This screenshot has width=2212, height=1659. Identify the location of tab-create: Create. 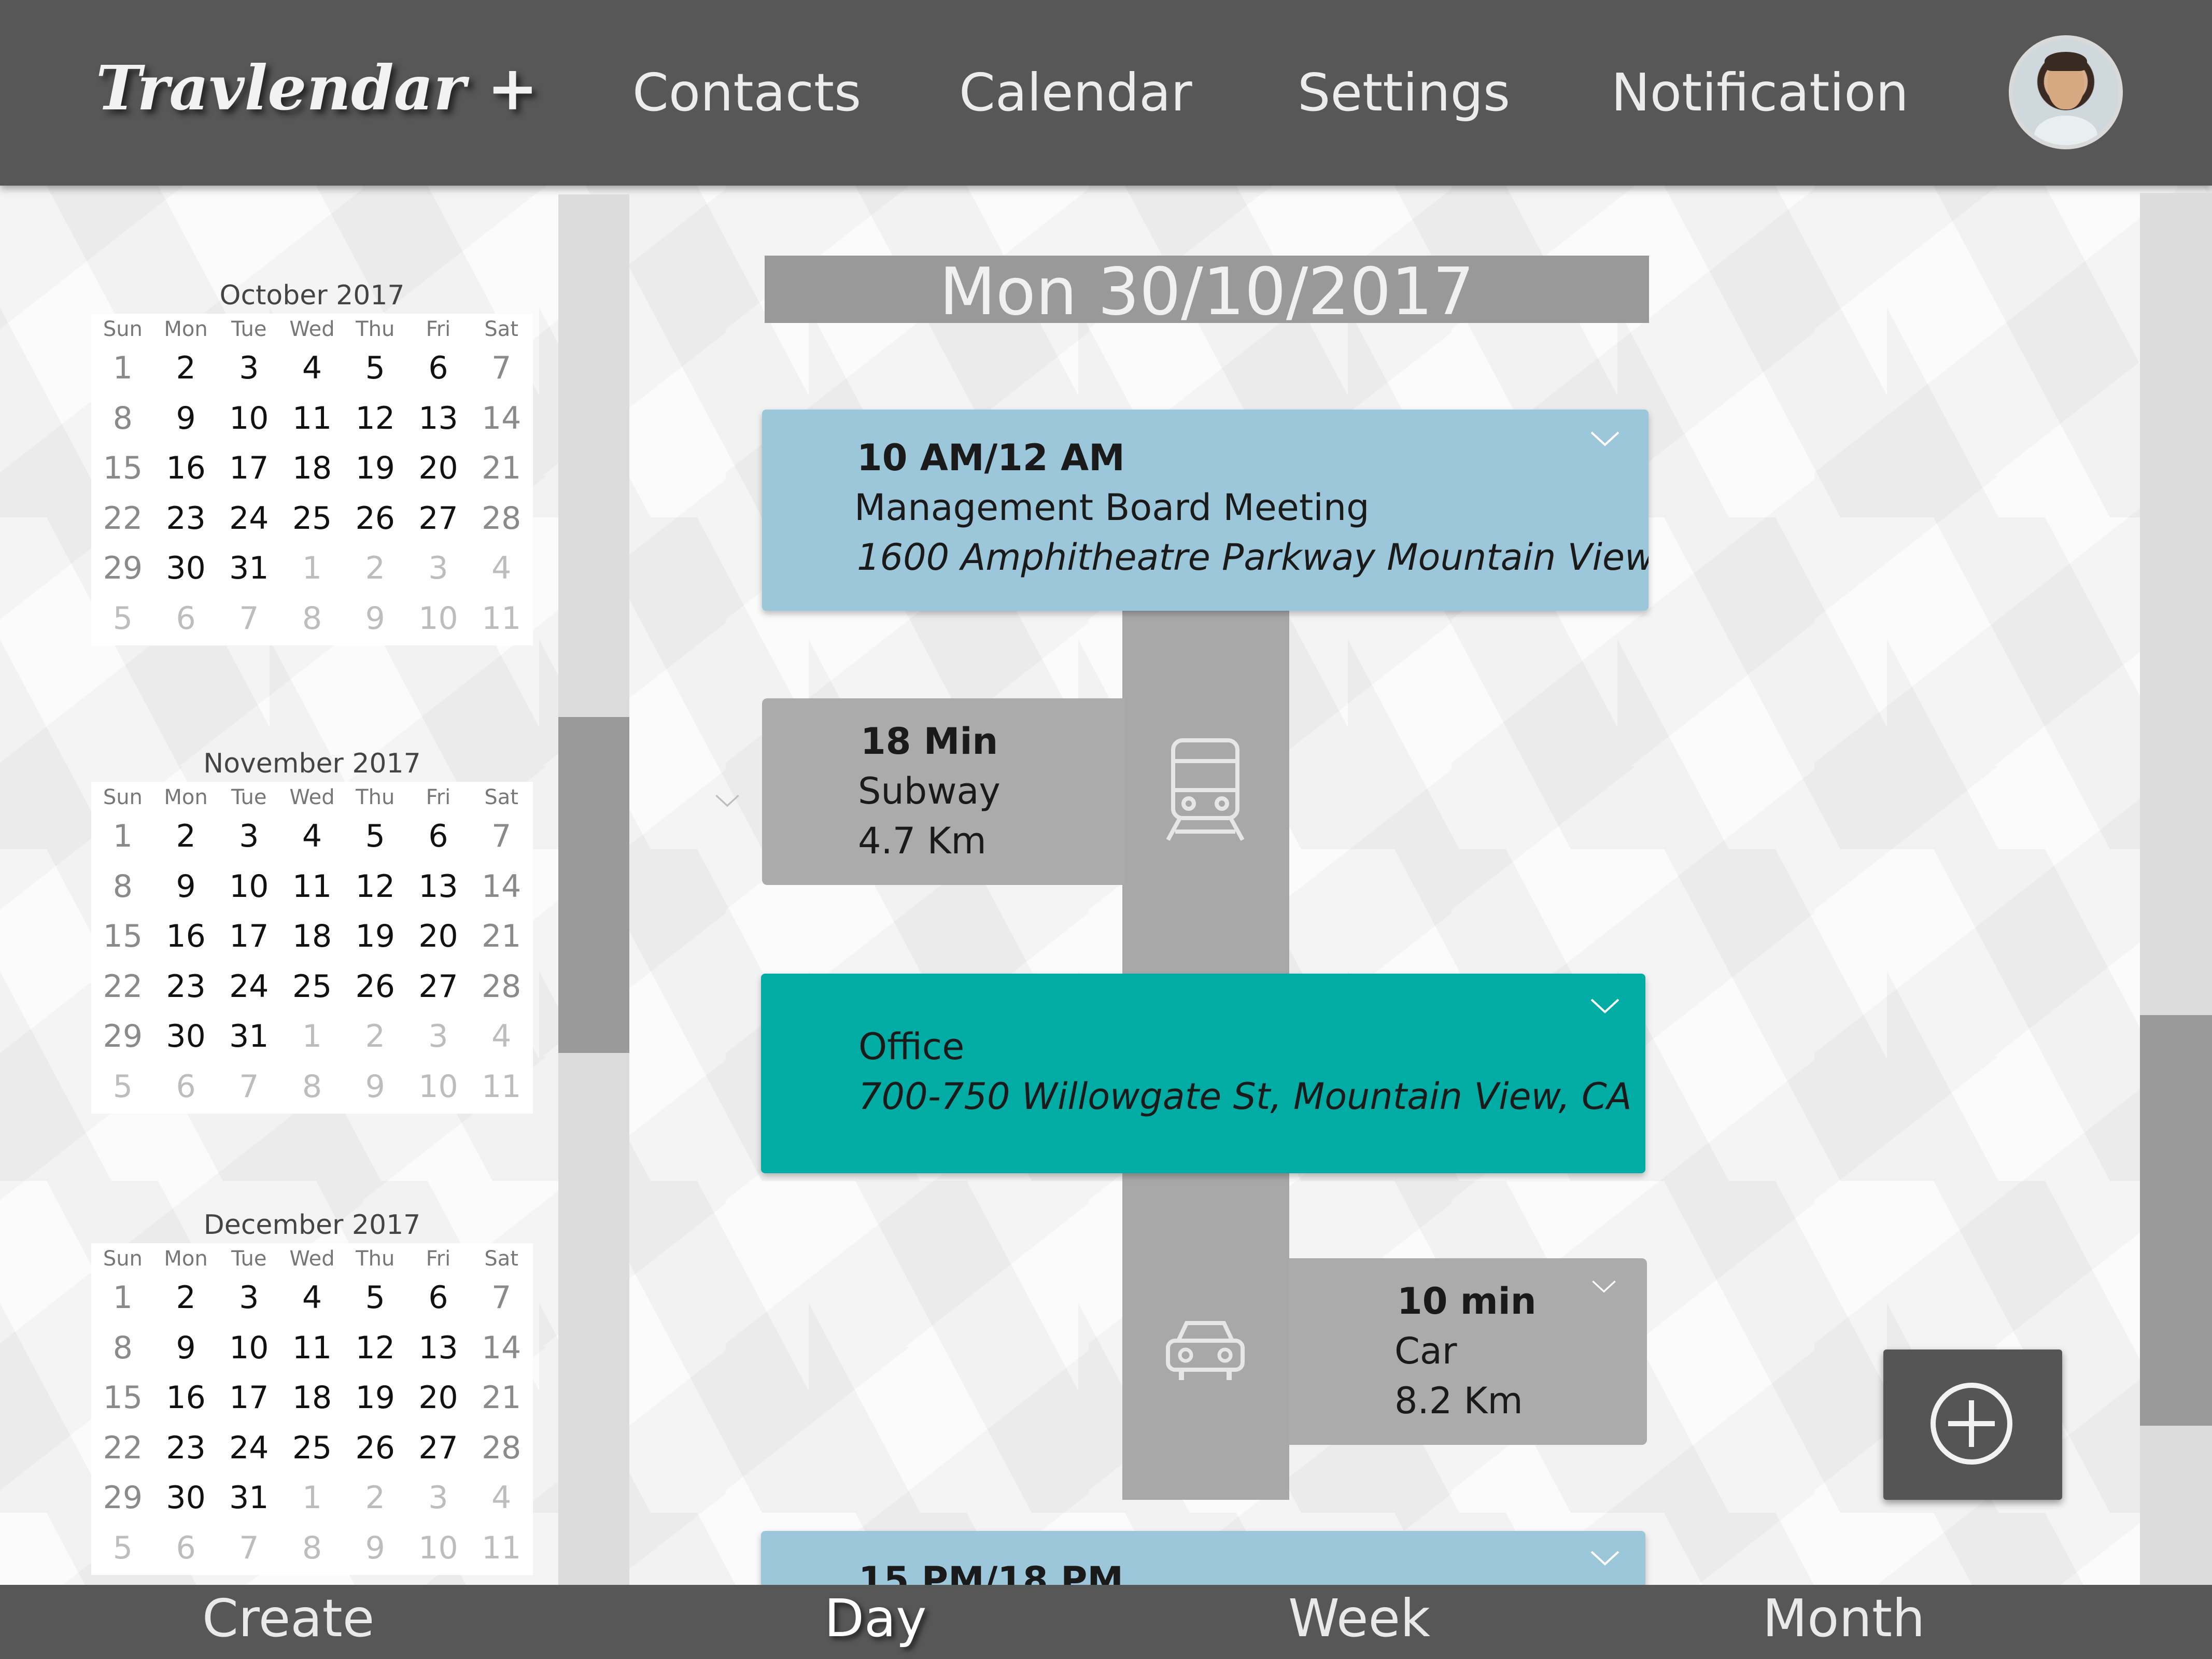
(288, 1618).